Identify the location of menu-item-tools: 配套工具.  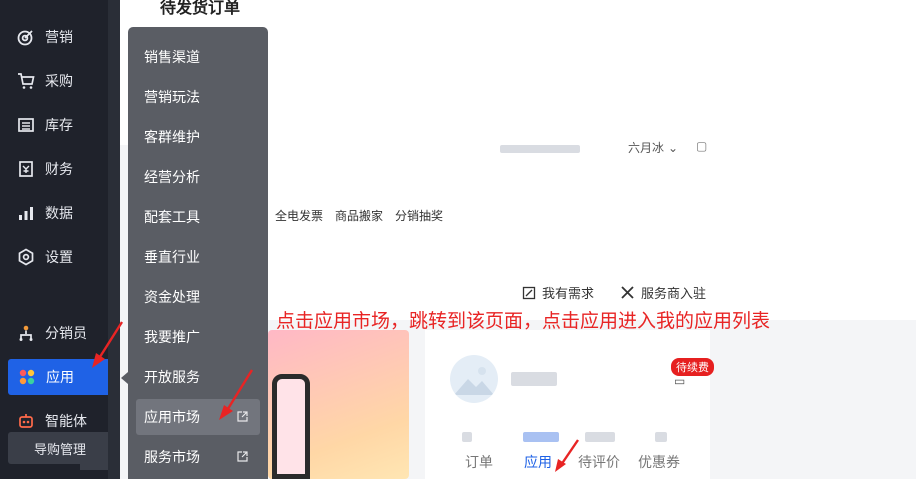
(198, 217).